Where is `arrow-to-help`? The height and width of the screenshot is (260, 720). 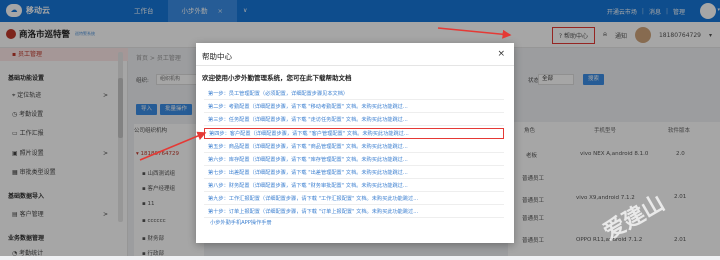 arrow-to-help is located at coordinates (474, 33).